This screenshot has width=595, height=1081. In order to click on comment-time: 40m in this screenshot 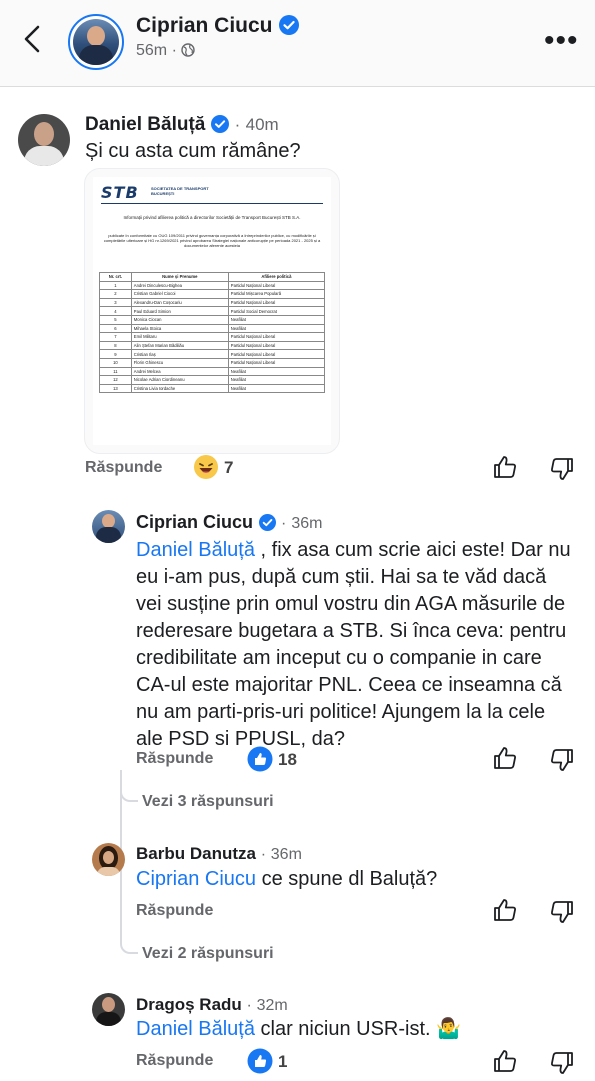, I will do `click(262, 124)`.